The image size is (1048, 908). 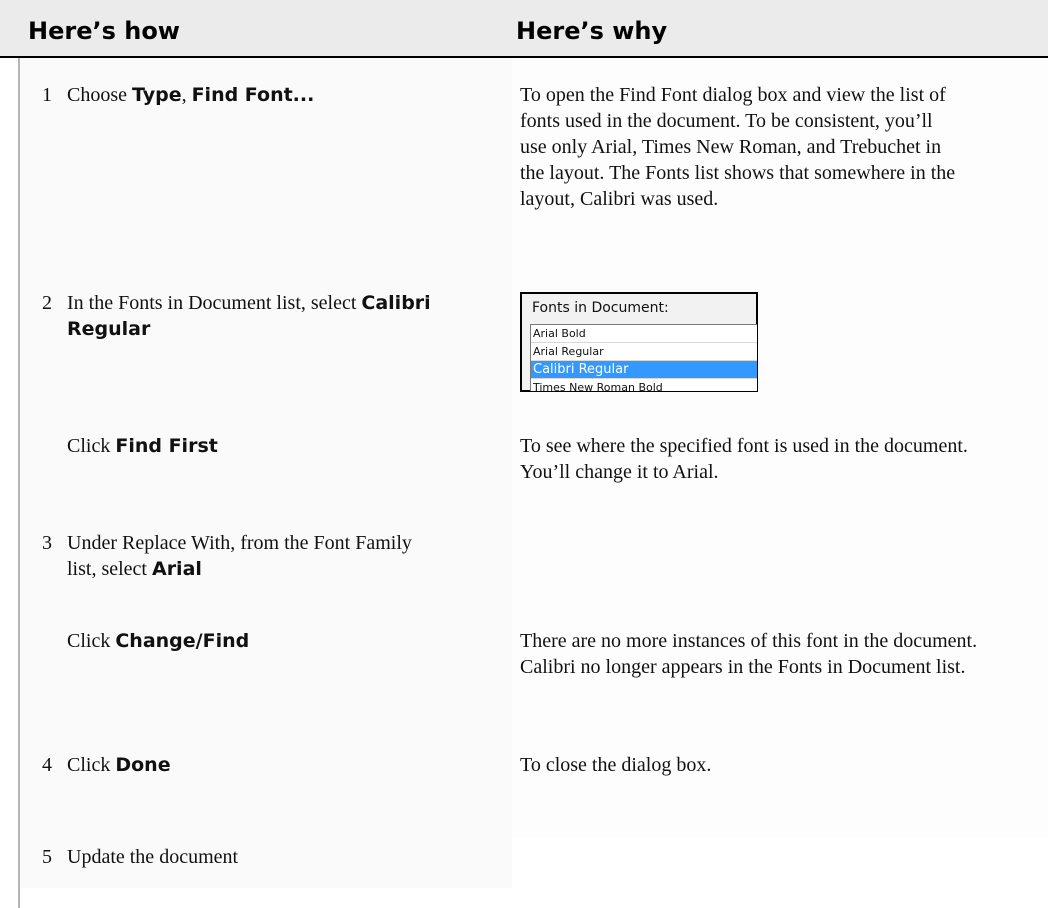 I want to click on font-option: Arial Regular, so click(x=644, y=352).